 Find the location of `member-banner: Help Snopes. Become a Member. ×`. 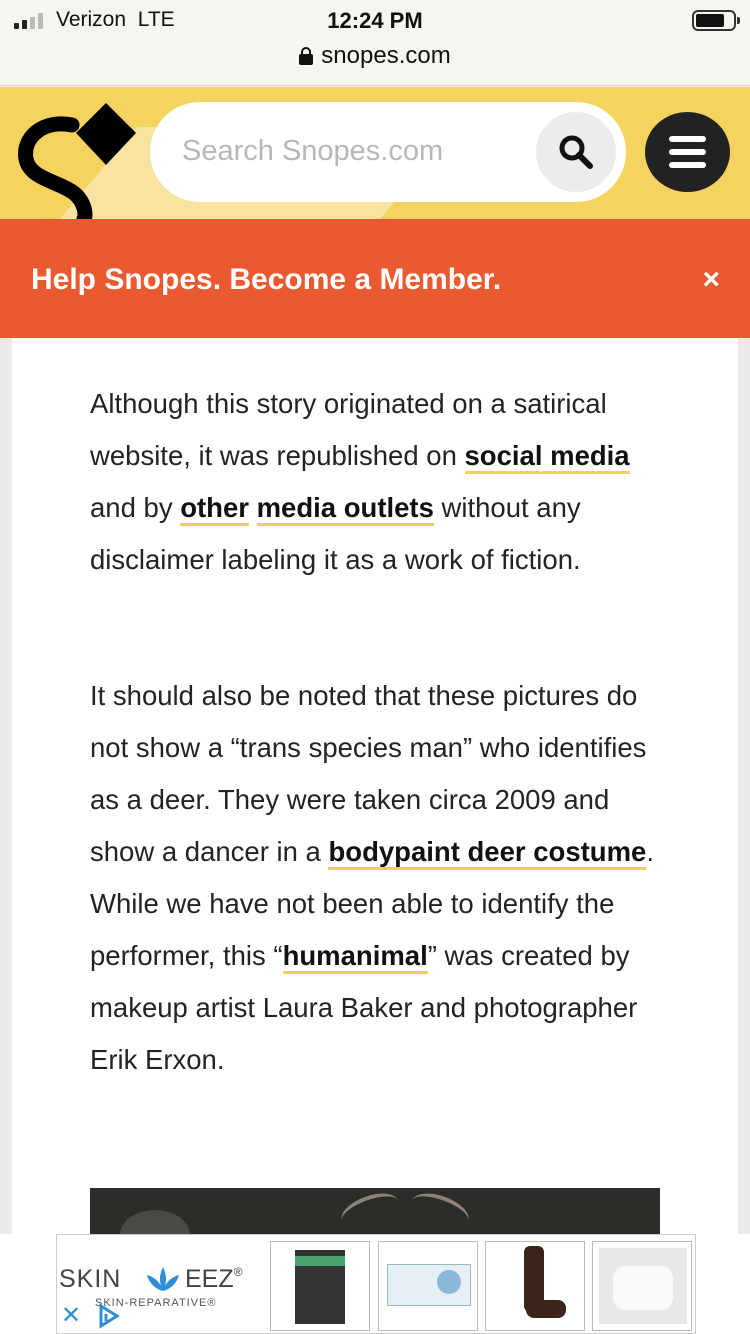

member-banner: Help Snopes. Become a Member. × is located at coordinates (375, 278).